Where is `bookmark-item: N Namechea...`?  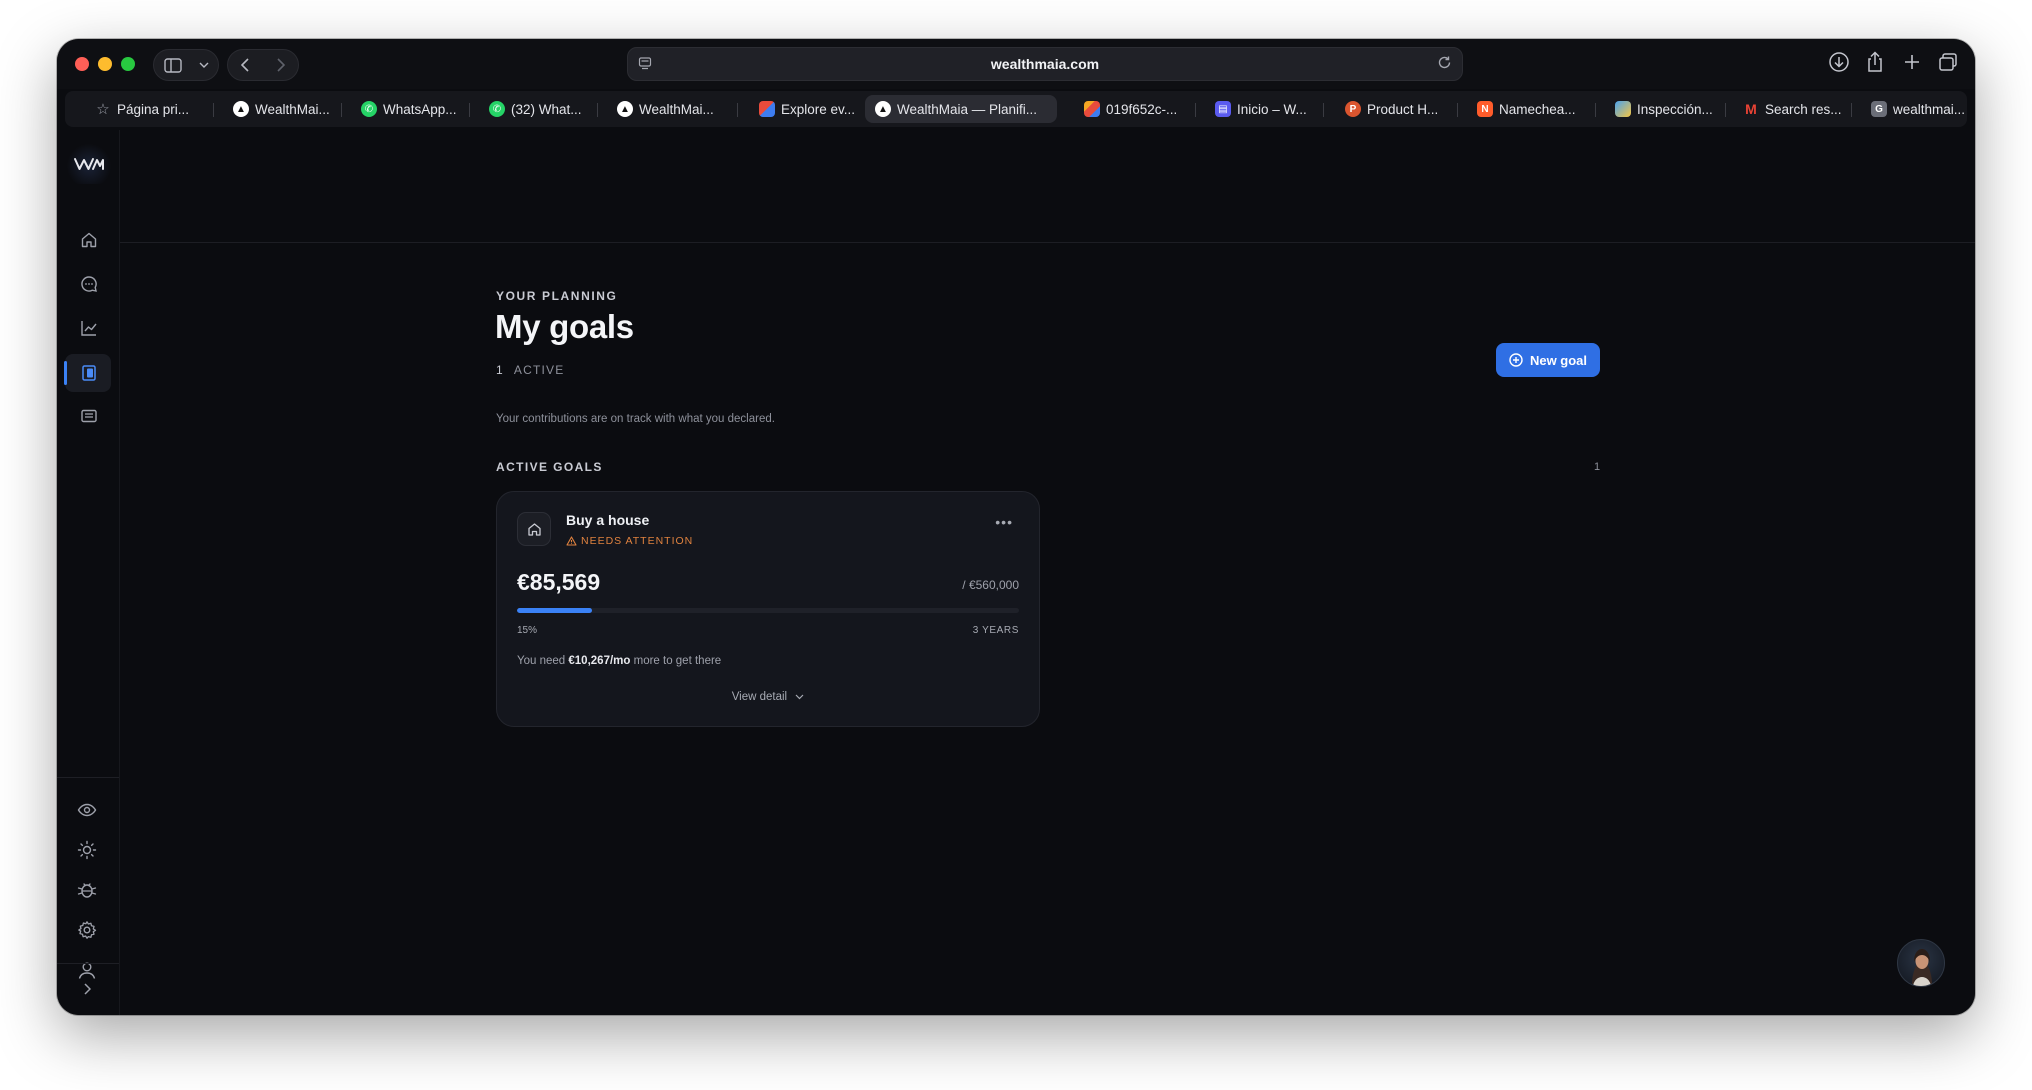
bookmark-item: N Namechea... is located at coordinates (1526, 109).